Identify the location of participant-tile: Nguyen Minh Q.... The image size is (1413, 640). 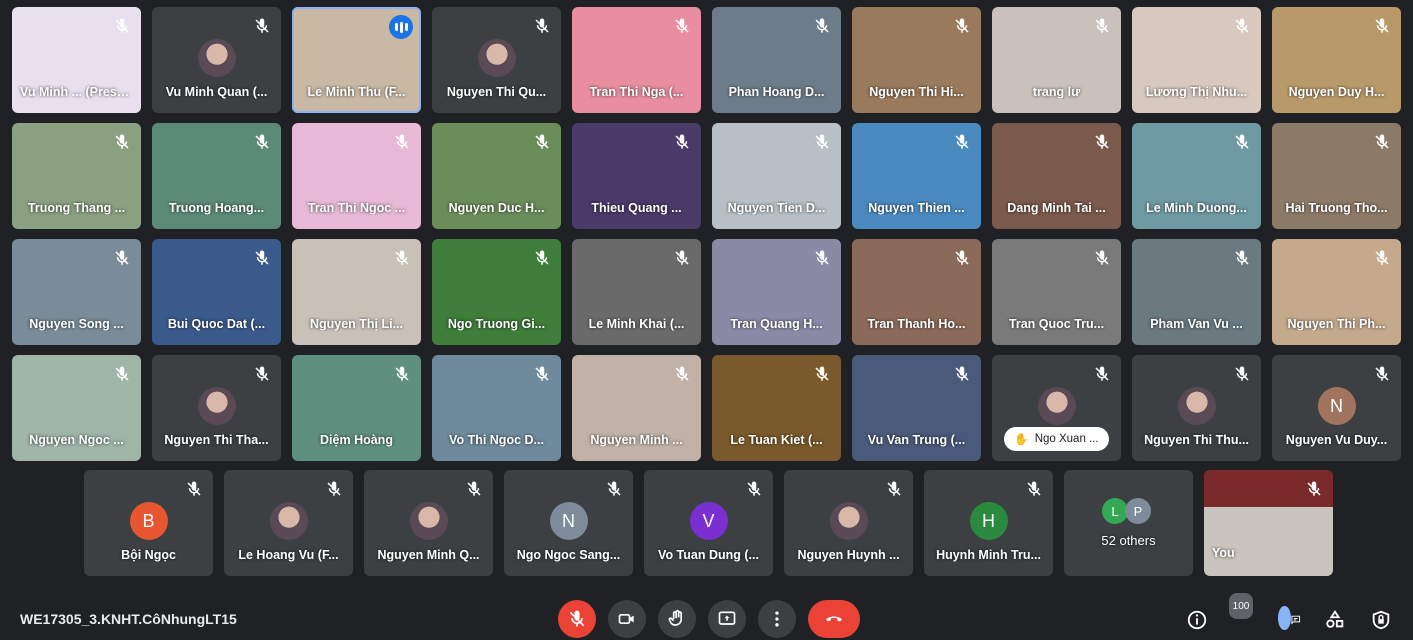
(428, 523).